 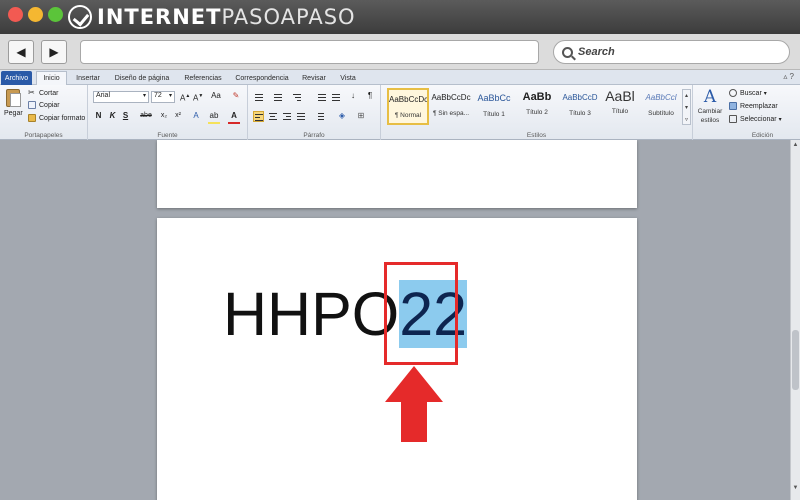 I want to click on style-sample: AaBbCc, so click(x=494, y=98).